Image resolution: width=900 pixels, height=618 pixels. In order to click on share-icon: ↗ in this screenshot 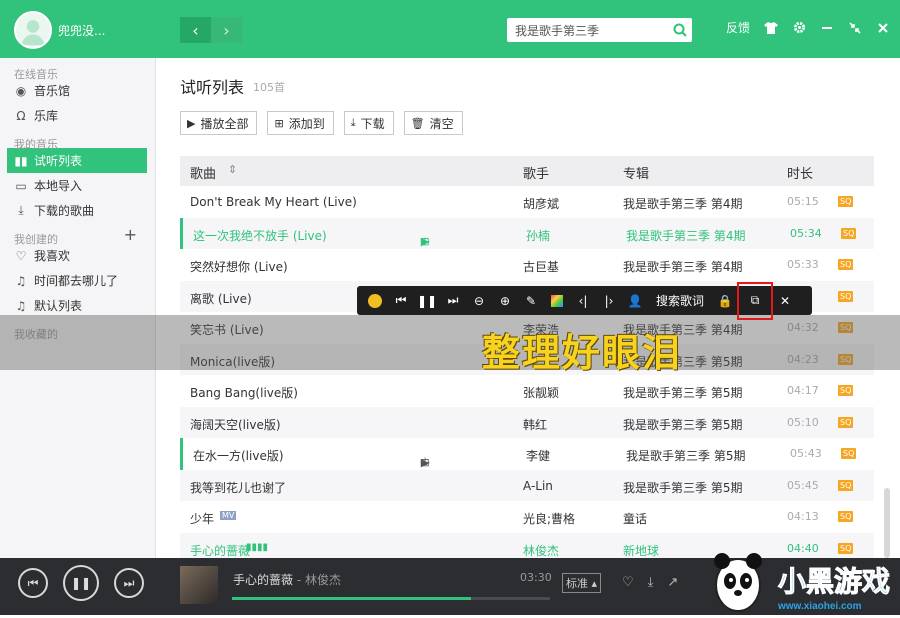, I will do `click(672, 582)`.